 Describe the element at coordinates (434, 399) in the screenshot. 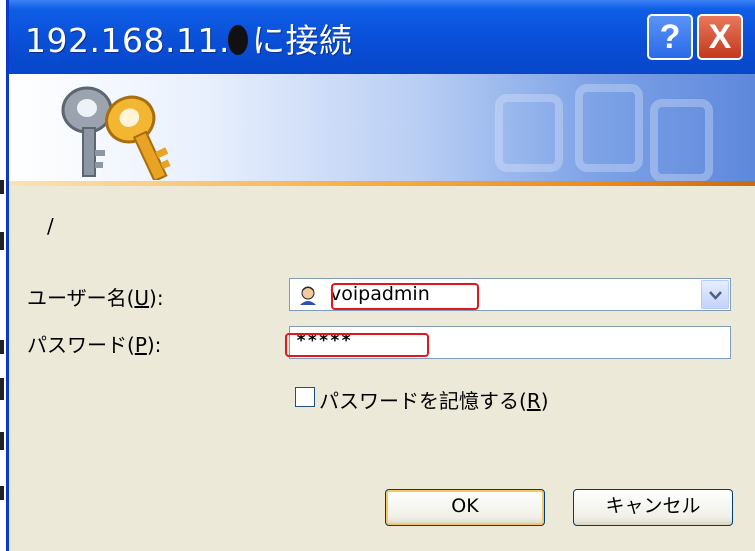

I see `remember-password-label: パスワードを記憶する(R)` at that location.